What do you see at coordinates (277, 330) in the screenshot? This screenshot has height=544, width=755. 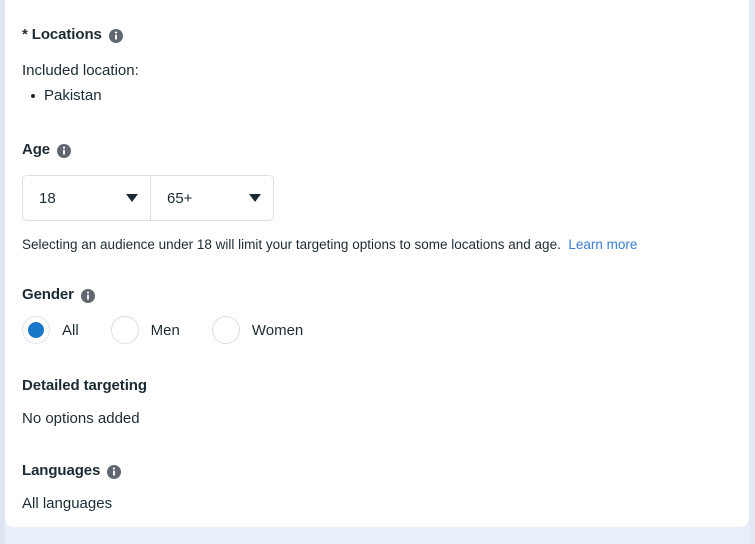 I see `gender-option-women-label: Women` at bounding box center [277, 330].